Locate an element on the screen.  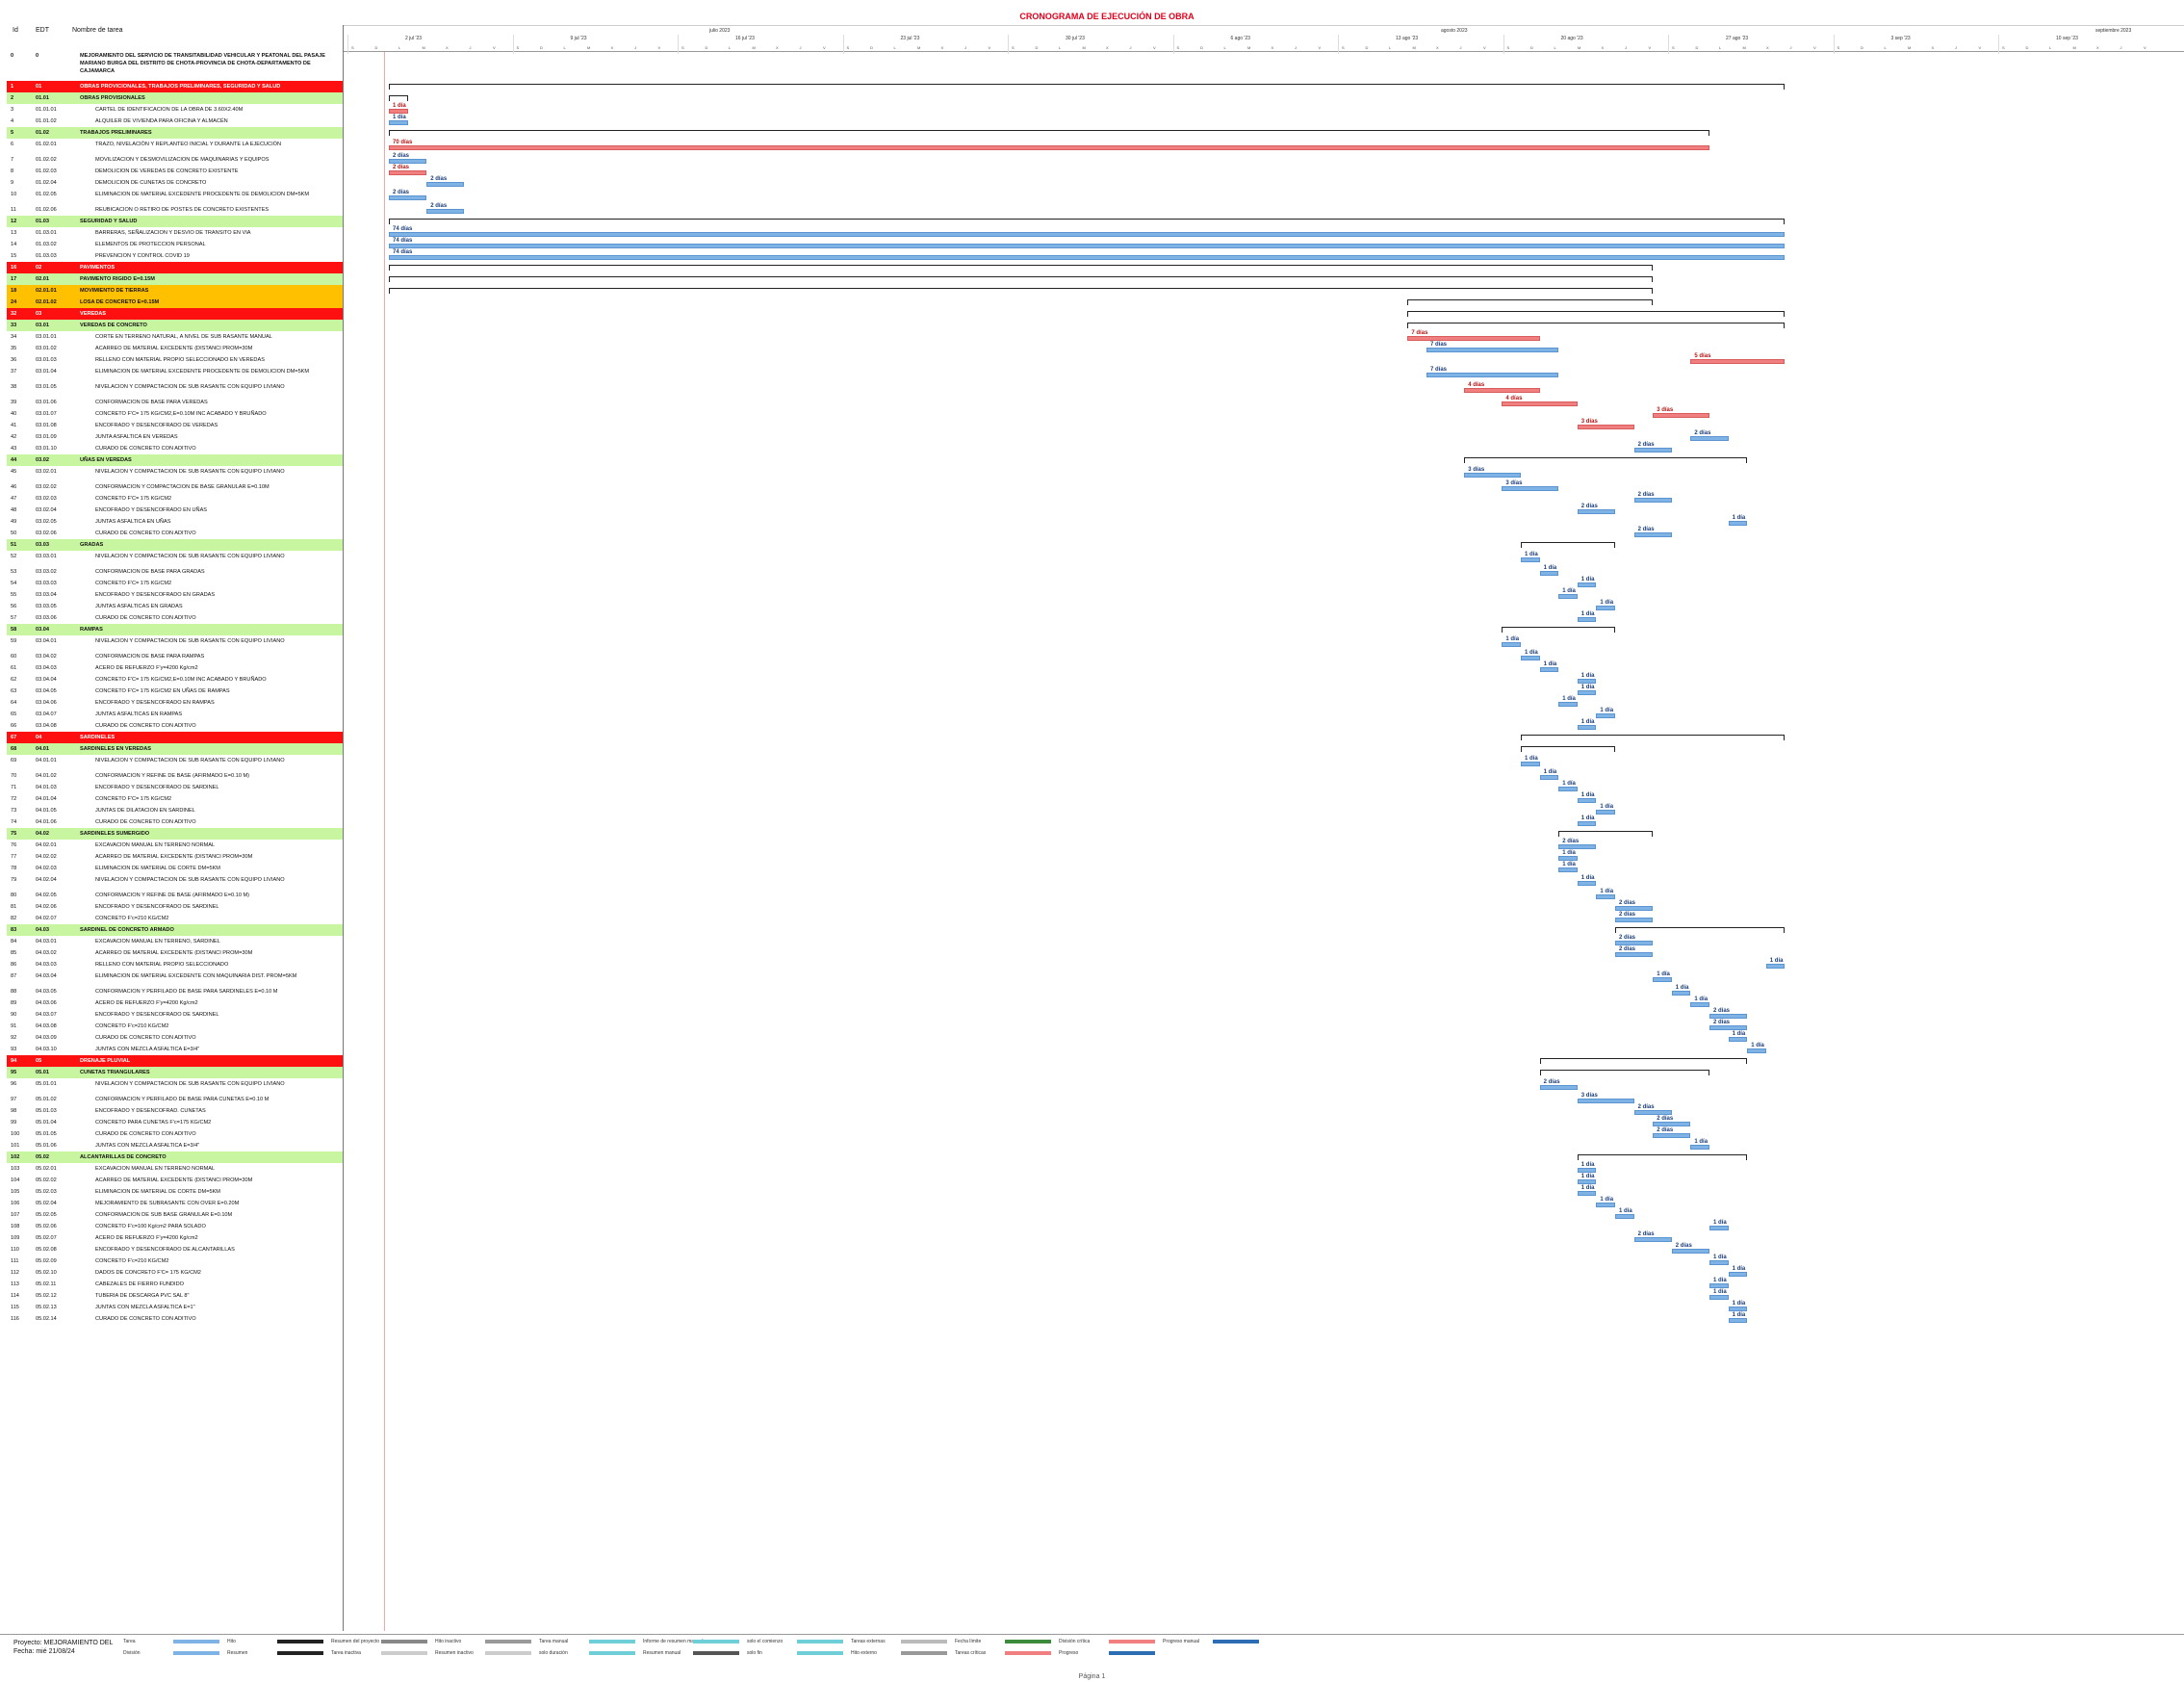
task-row: 102 05.02 ALCANTARILLAS DE CONCRETO is located at coordinates (175, 1157).